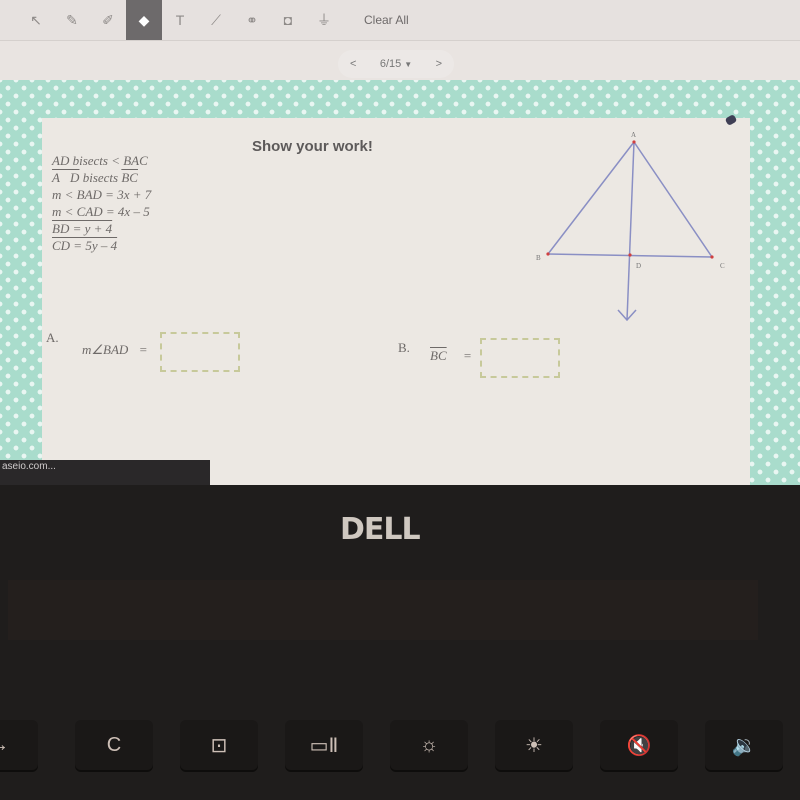 The width and height of the screenshot is (800, 800). What do you see at coordinates (438, 355) in the screenshot?
I see `part-b-expr: BC` at bounding box center [438, 355].